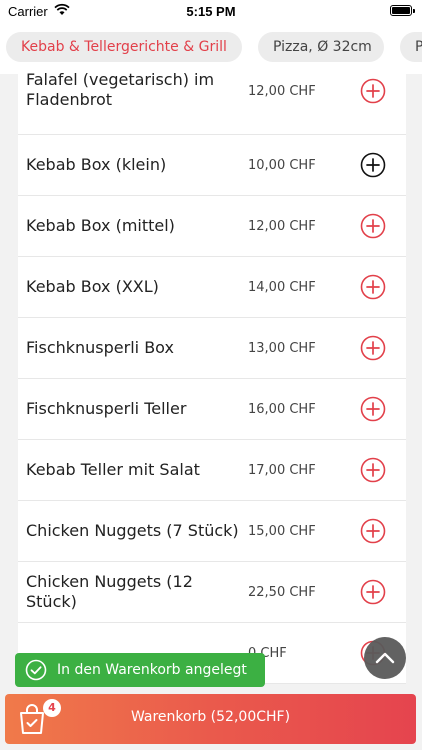 This screenshot has height=750, width=422. Describe the element at coordinates (109, 591) in the screenshot. I see `menu-item-name: Chicken Nuggets (12 Stück)` at that location.